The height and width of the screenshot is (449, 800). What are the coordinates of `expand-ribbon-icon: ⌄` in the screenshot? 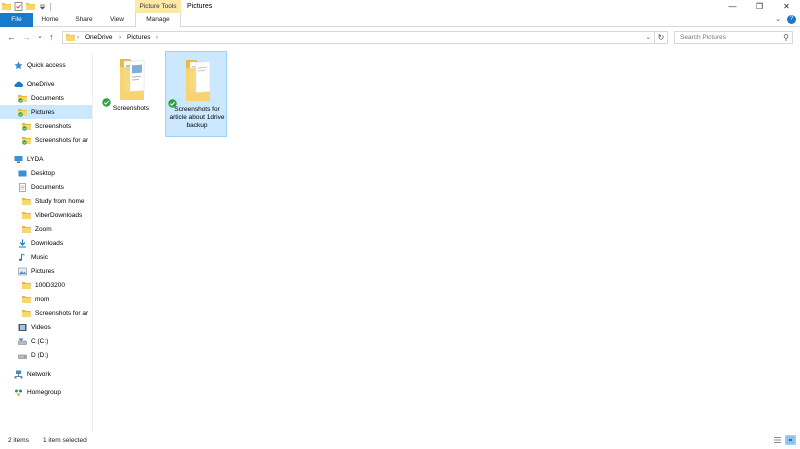 It's located at (778, 19).